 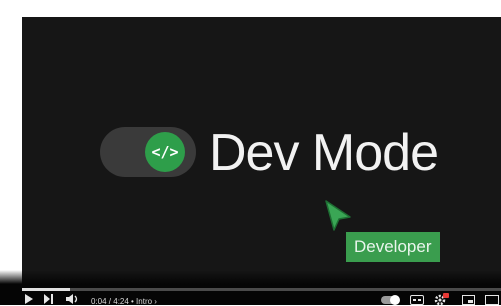 What do you see at coordinates (446, 295) in the screenshot?
I see `hd-badge` at bounding box center [446, 295].